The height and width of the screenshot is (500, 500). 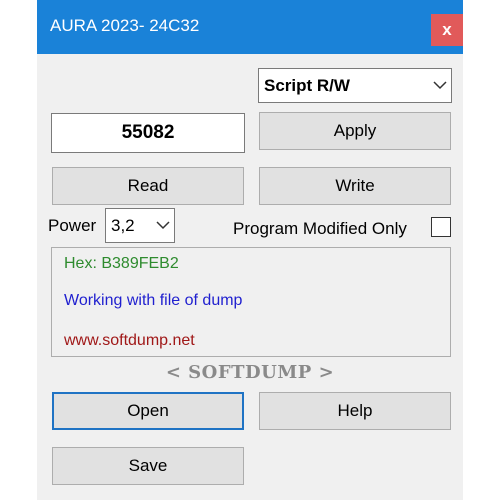 What do you see at coordinates (441, 227) in the screenshot?
I see `program-modified-checkbox` at bounding box center [441, 227].